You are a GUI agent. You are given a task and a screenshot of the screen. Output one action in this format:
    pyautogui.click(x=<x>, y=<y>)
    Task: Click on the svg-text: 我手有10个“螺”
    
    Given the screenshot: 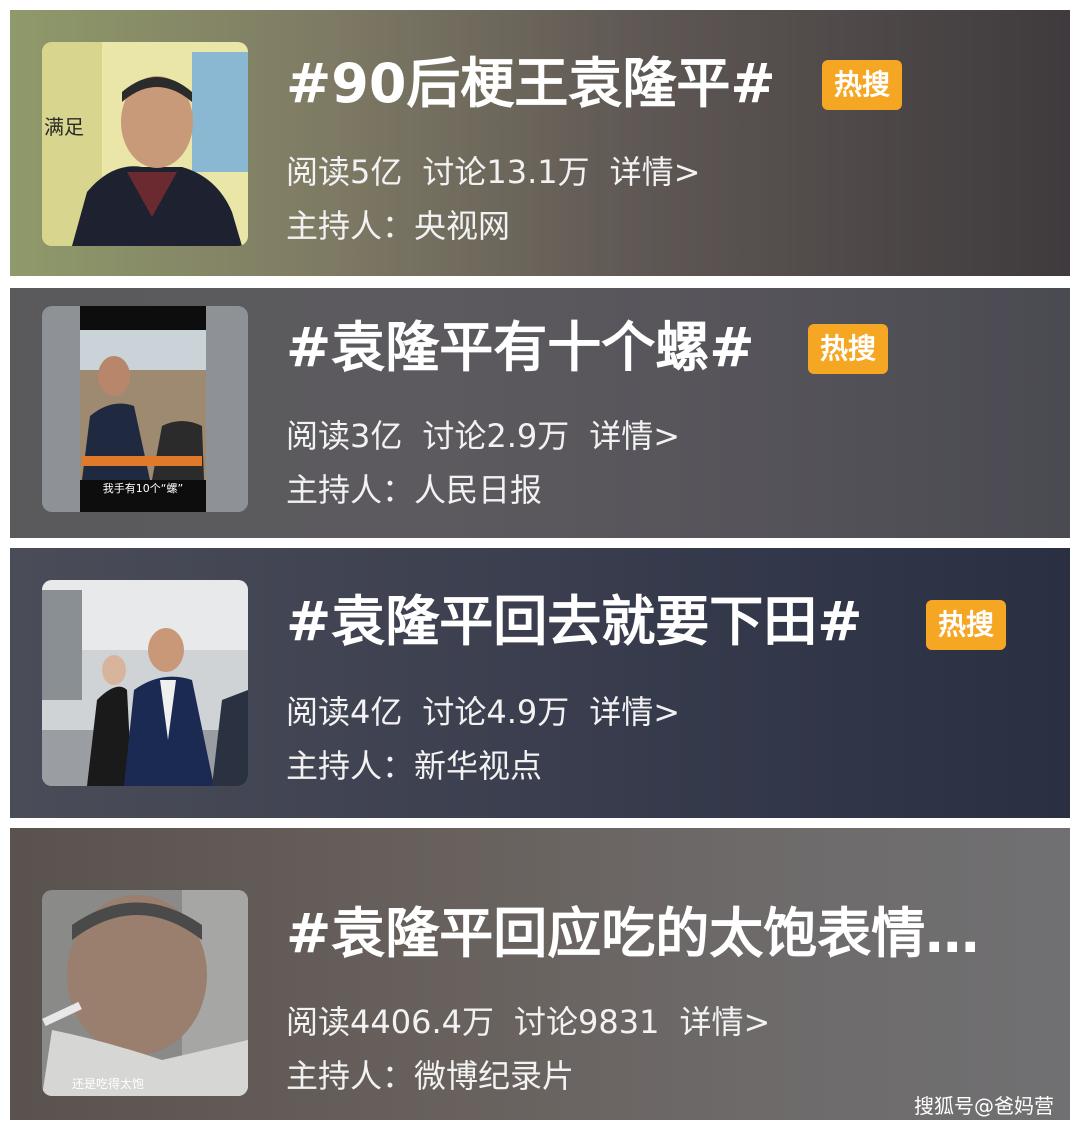 What is the action you would take?
    pyautogui.click(x=143, y=488)
    